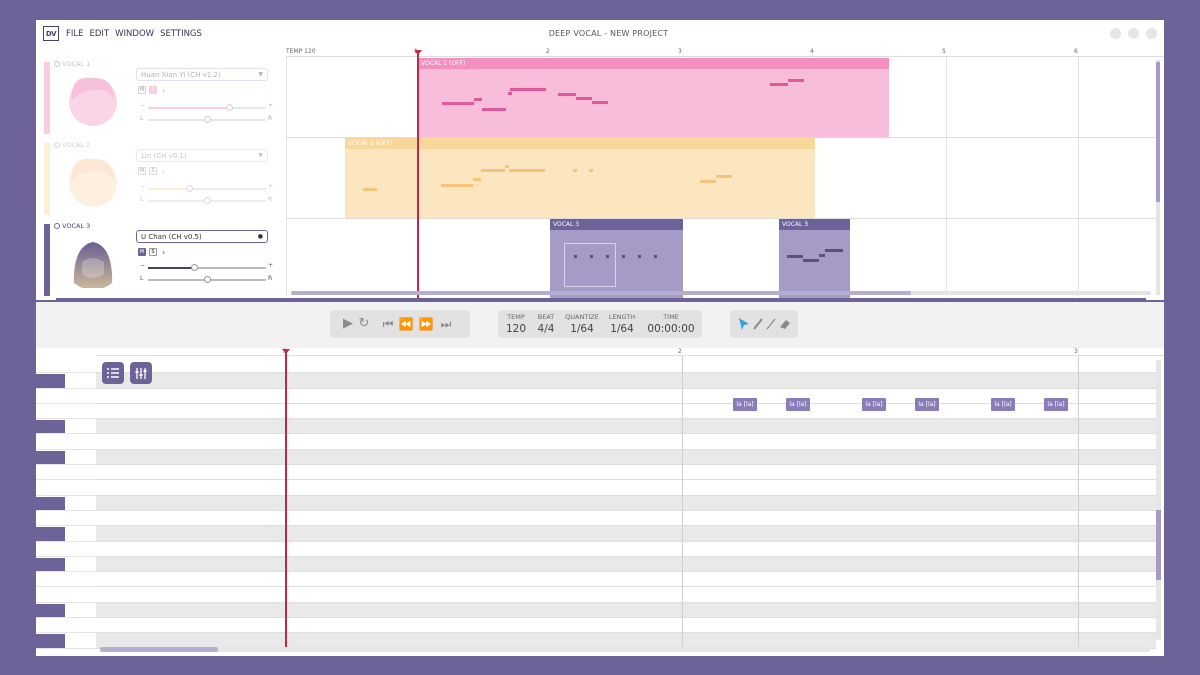  I want to click on pencil-tool-icon, so click(758, 324).